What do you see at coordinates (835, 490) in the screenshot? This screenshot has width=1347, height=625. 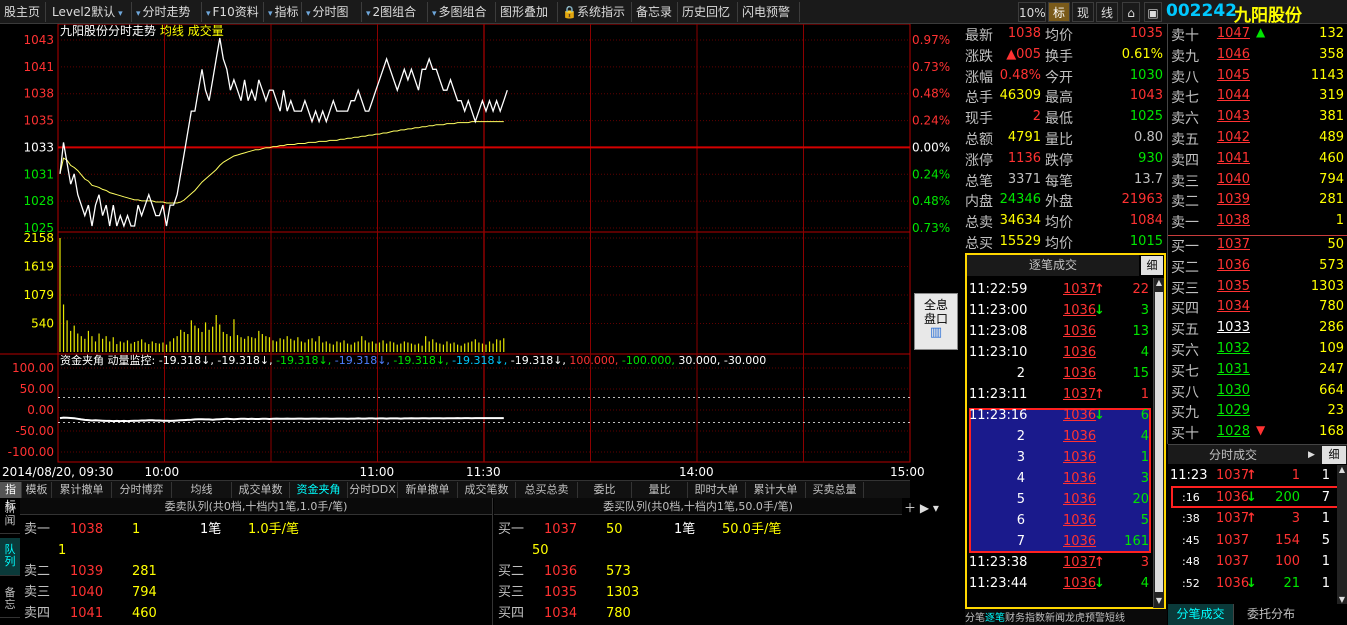 I see `chart-tab: 买卖总量` at bounding box center [835, 490].